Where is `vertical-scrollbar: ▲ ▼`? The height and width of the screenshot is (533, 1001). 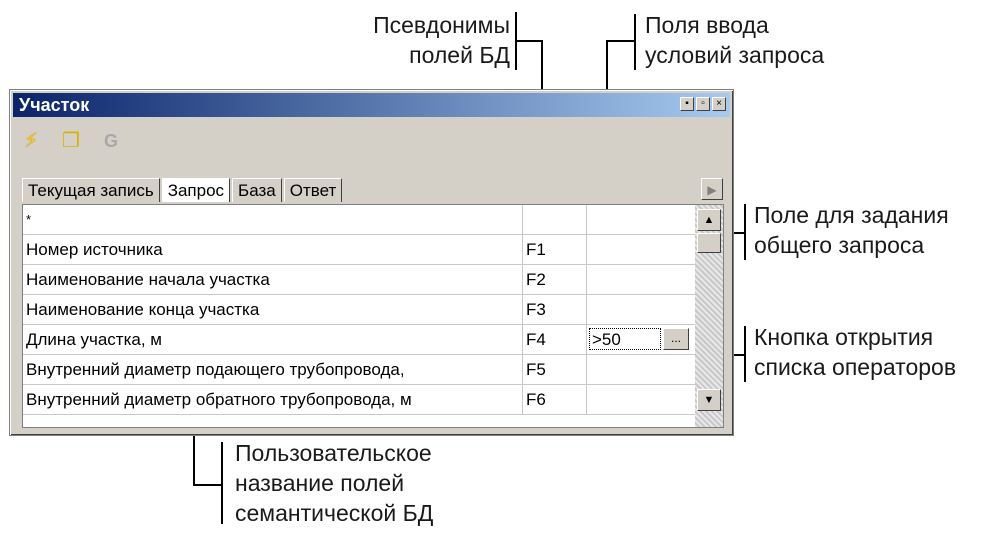
vertical-scrollbar: ▲ ▼ is located at coordinates (709, 316).